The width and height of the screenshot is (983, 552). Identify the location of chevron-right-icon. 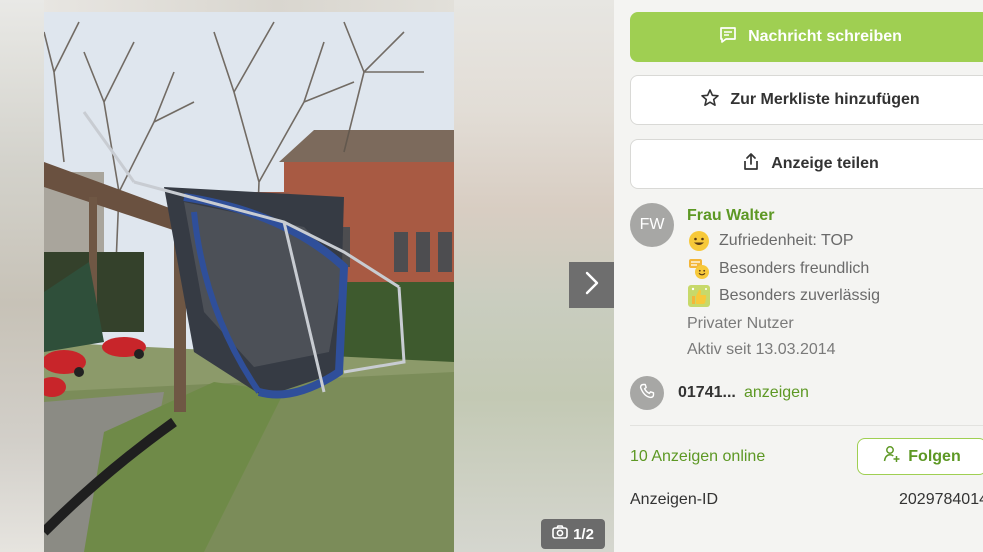
(592, 285).